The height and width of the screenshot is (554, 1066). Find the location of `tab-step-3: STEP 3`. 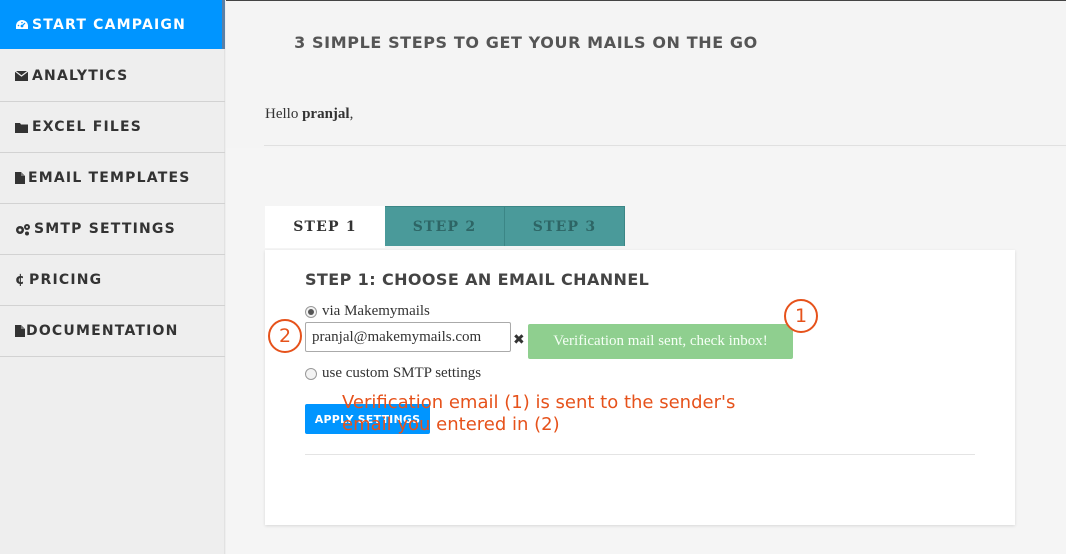

tab-step-3: STEP 3 is located at coordinates (565, 226).